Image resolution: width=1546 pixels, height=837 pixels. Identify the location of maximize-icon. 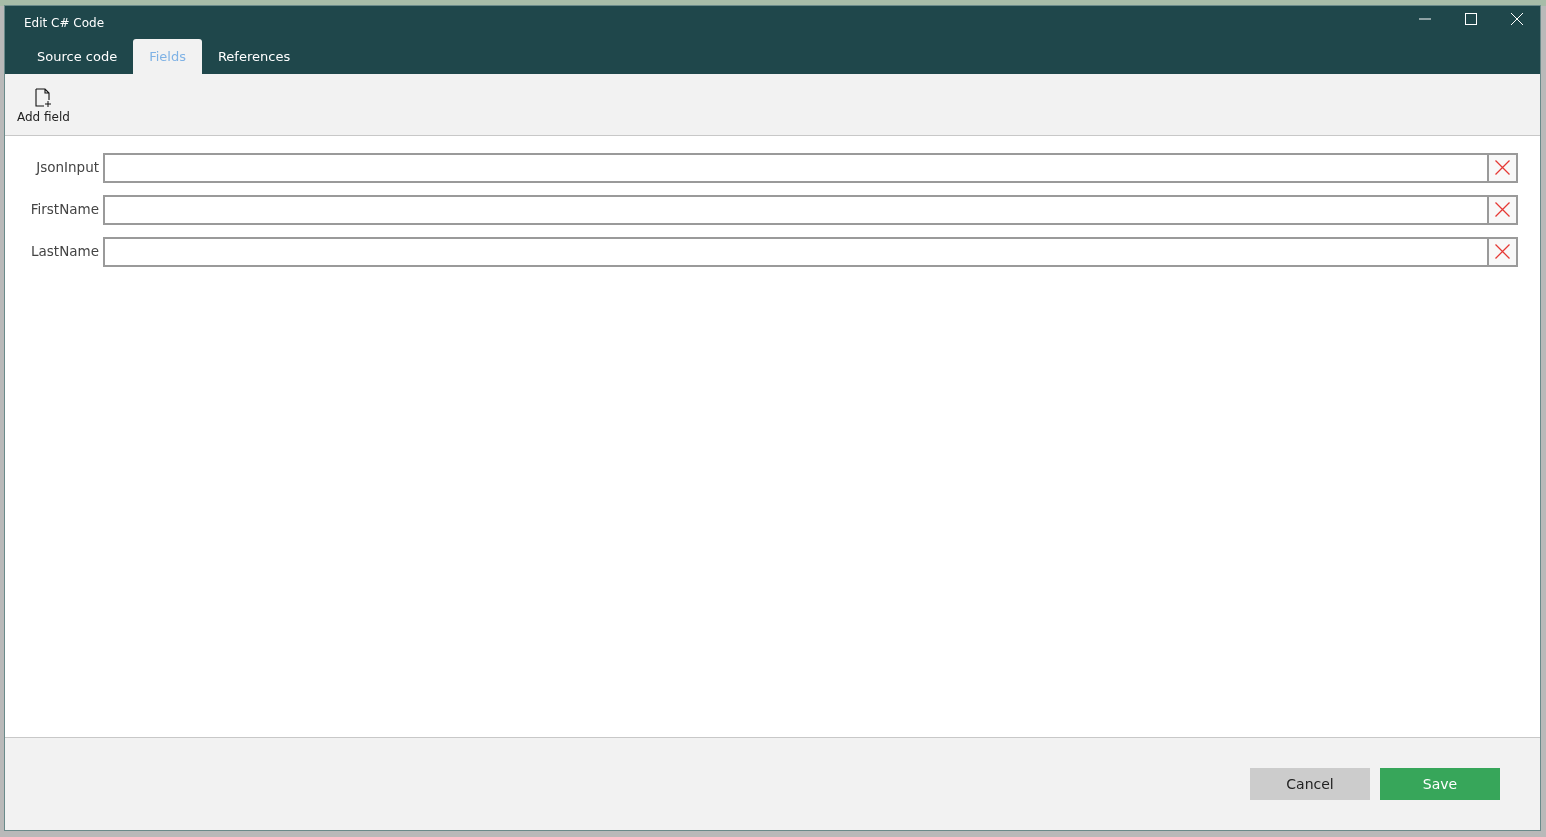
(1471, 19).